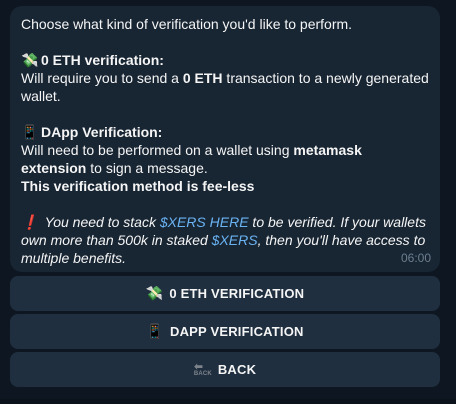  What do you see at coordinates (92, 132) in the screenshot?
I see `dapp-section-title: 📱 DApp Verification:` at bounding box center [92, 132].